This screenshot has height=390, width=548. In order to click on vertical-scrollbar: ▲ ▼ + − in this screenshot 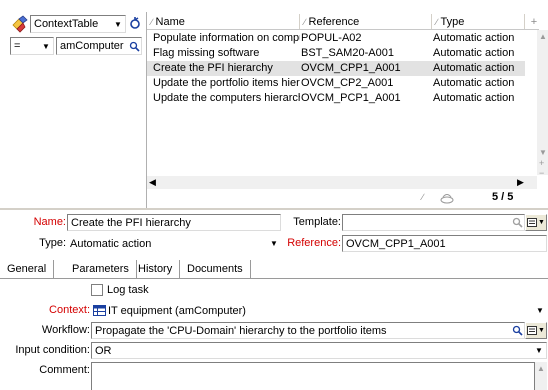, I will do `click(542, 104)`.